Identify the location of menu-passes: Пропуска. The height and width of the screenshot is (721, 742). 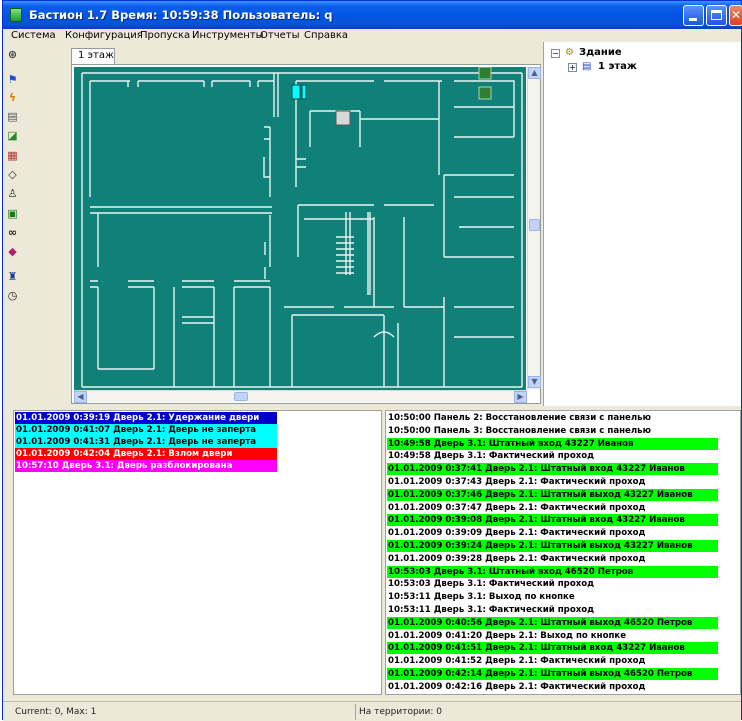
(165, 35).